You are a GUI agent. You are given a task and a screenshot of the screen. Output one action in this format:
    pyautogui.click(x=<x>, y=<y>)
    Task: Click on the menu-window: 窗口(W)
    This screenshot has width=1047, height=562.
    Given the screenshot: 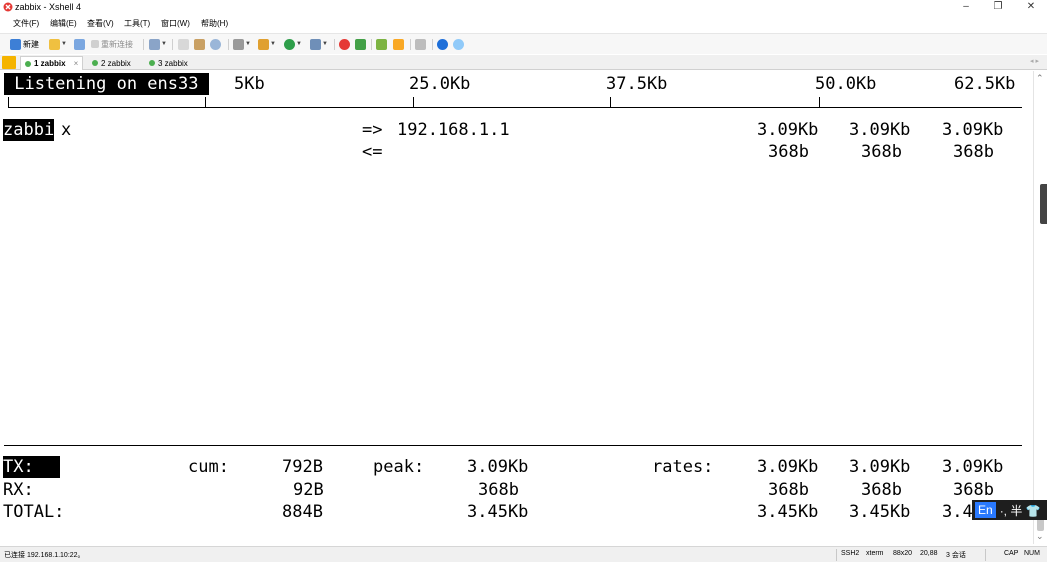 What is the action you would take?
    pyautogui.click(x=175, y=23)
    